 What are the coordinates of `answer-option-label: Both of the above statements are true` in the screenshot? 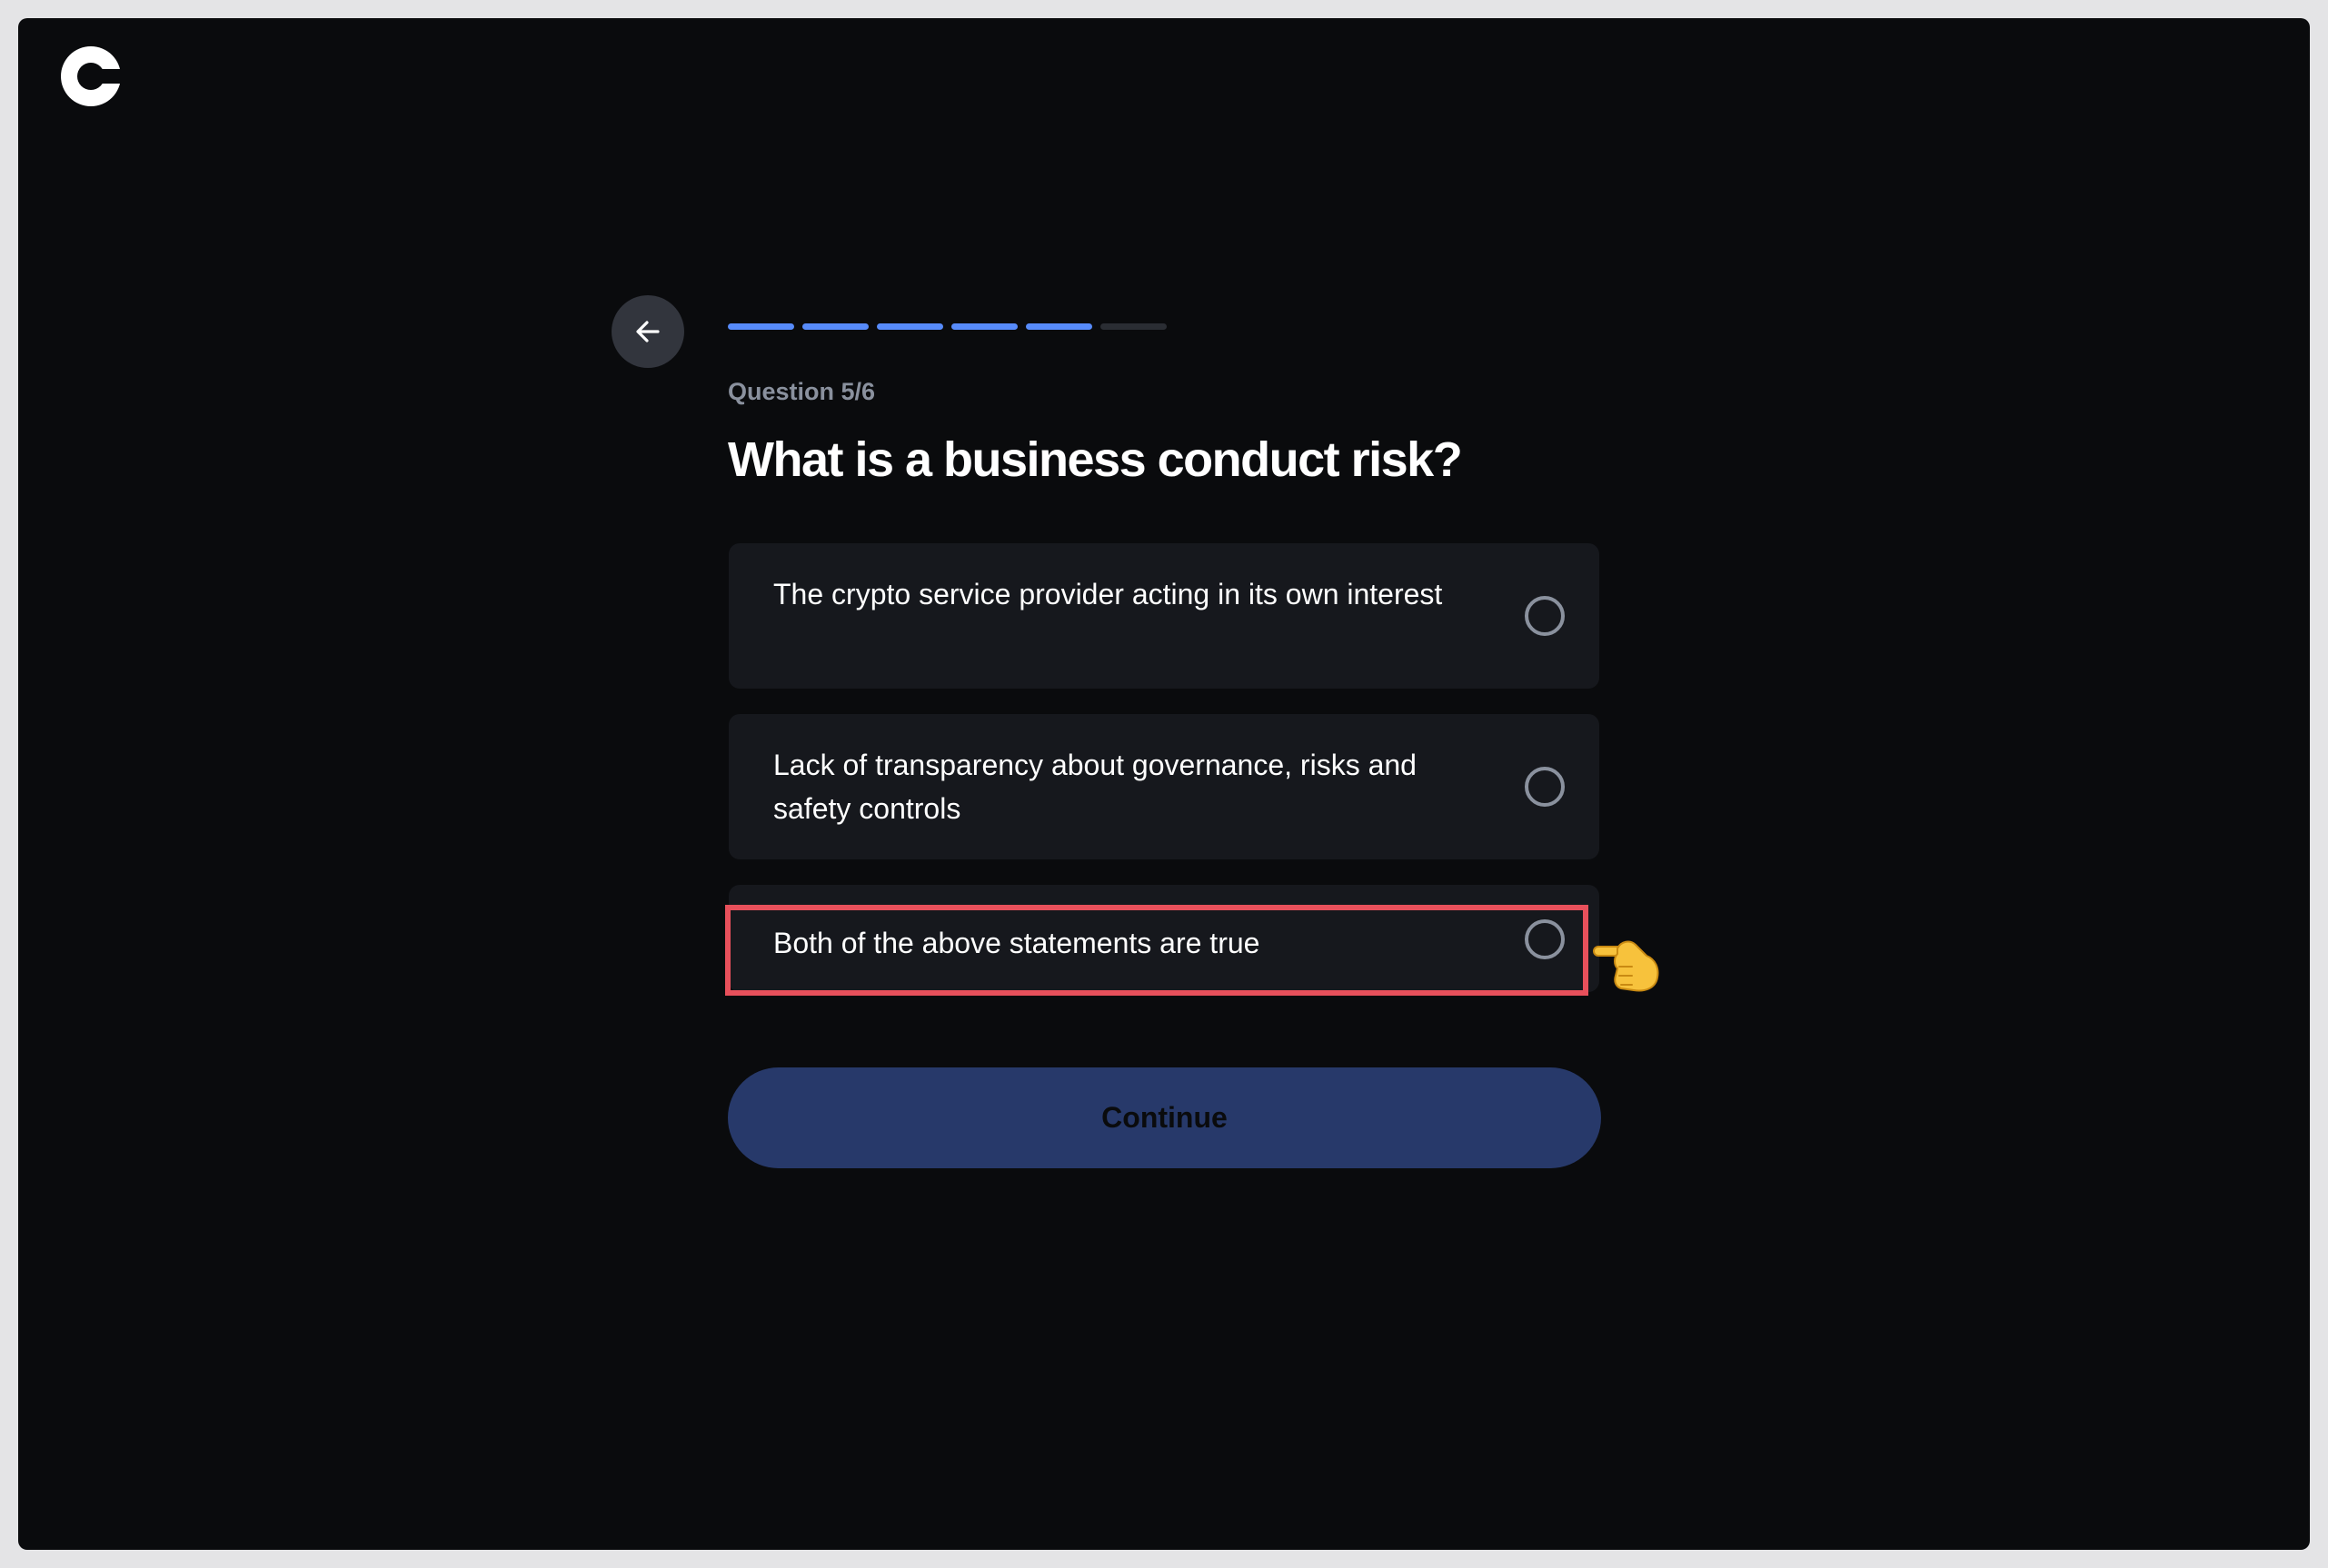 It's located at (1016, 943).